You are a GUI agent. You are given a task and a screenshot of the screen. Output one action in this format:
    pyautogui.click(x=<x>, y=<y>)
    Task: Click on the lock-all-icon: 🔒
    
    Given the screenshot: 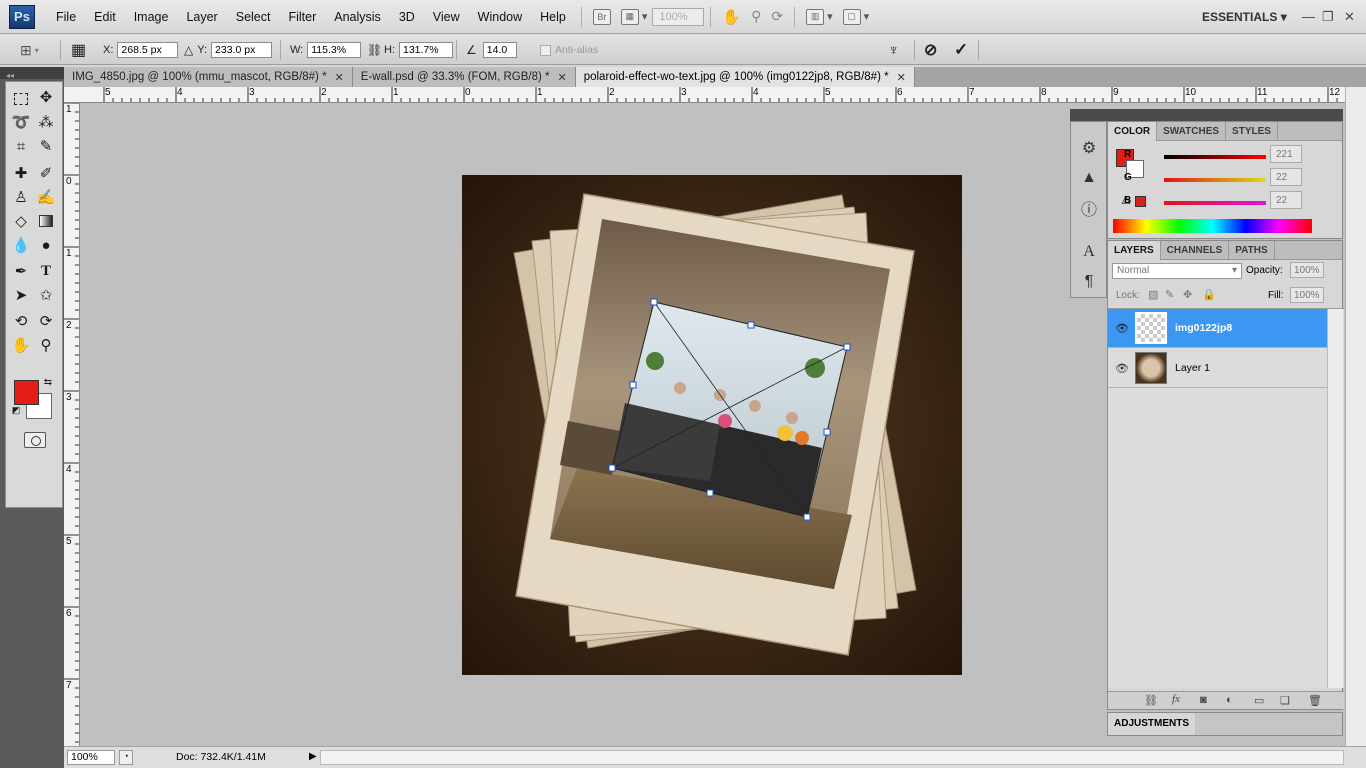 What is the action you would take?
    pyautogui.click(x=1209, y=294)
    